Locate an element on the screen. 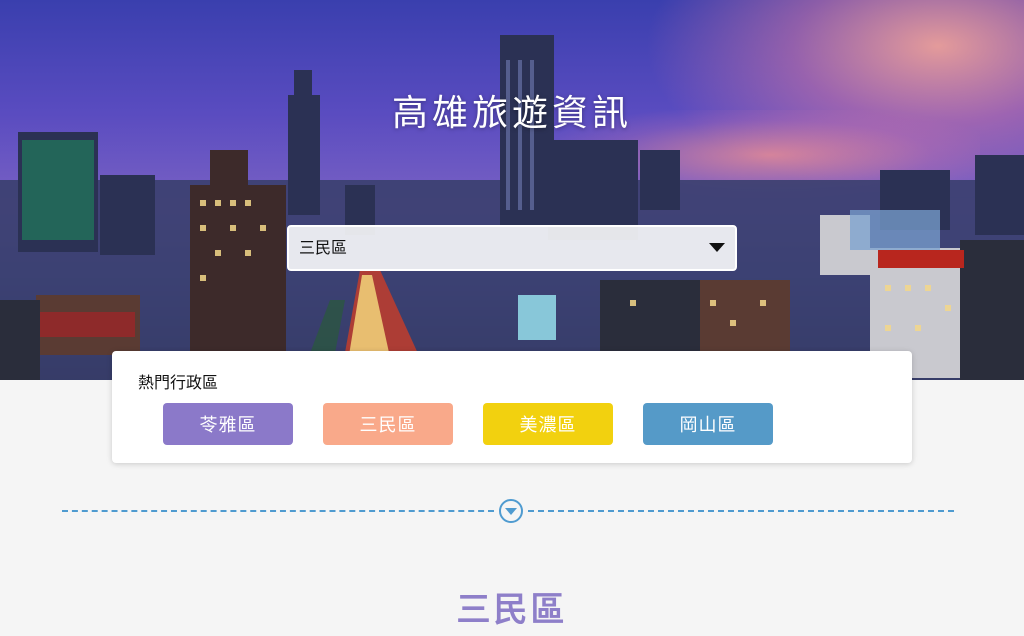 The width and height of the screenshot is (1024, 636). district-dropdown: 三民區 is located at coordinates (512, 248).